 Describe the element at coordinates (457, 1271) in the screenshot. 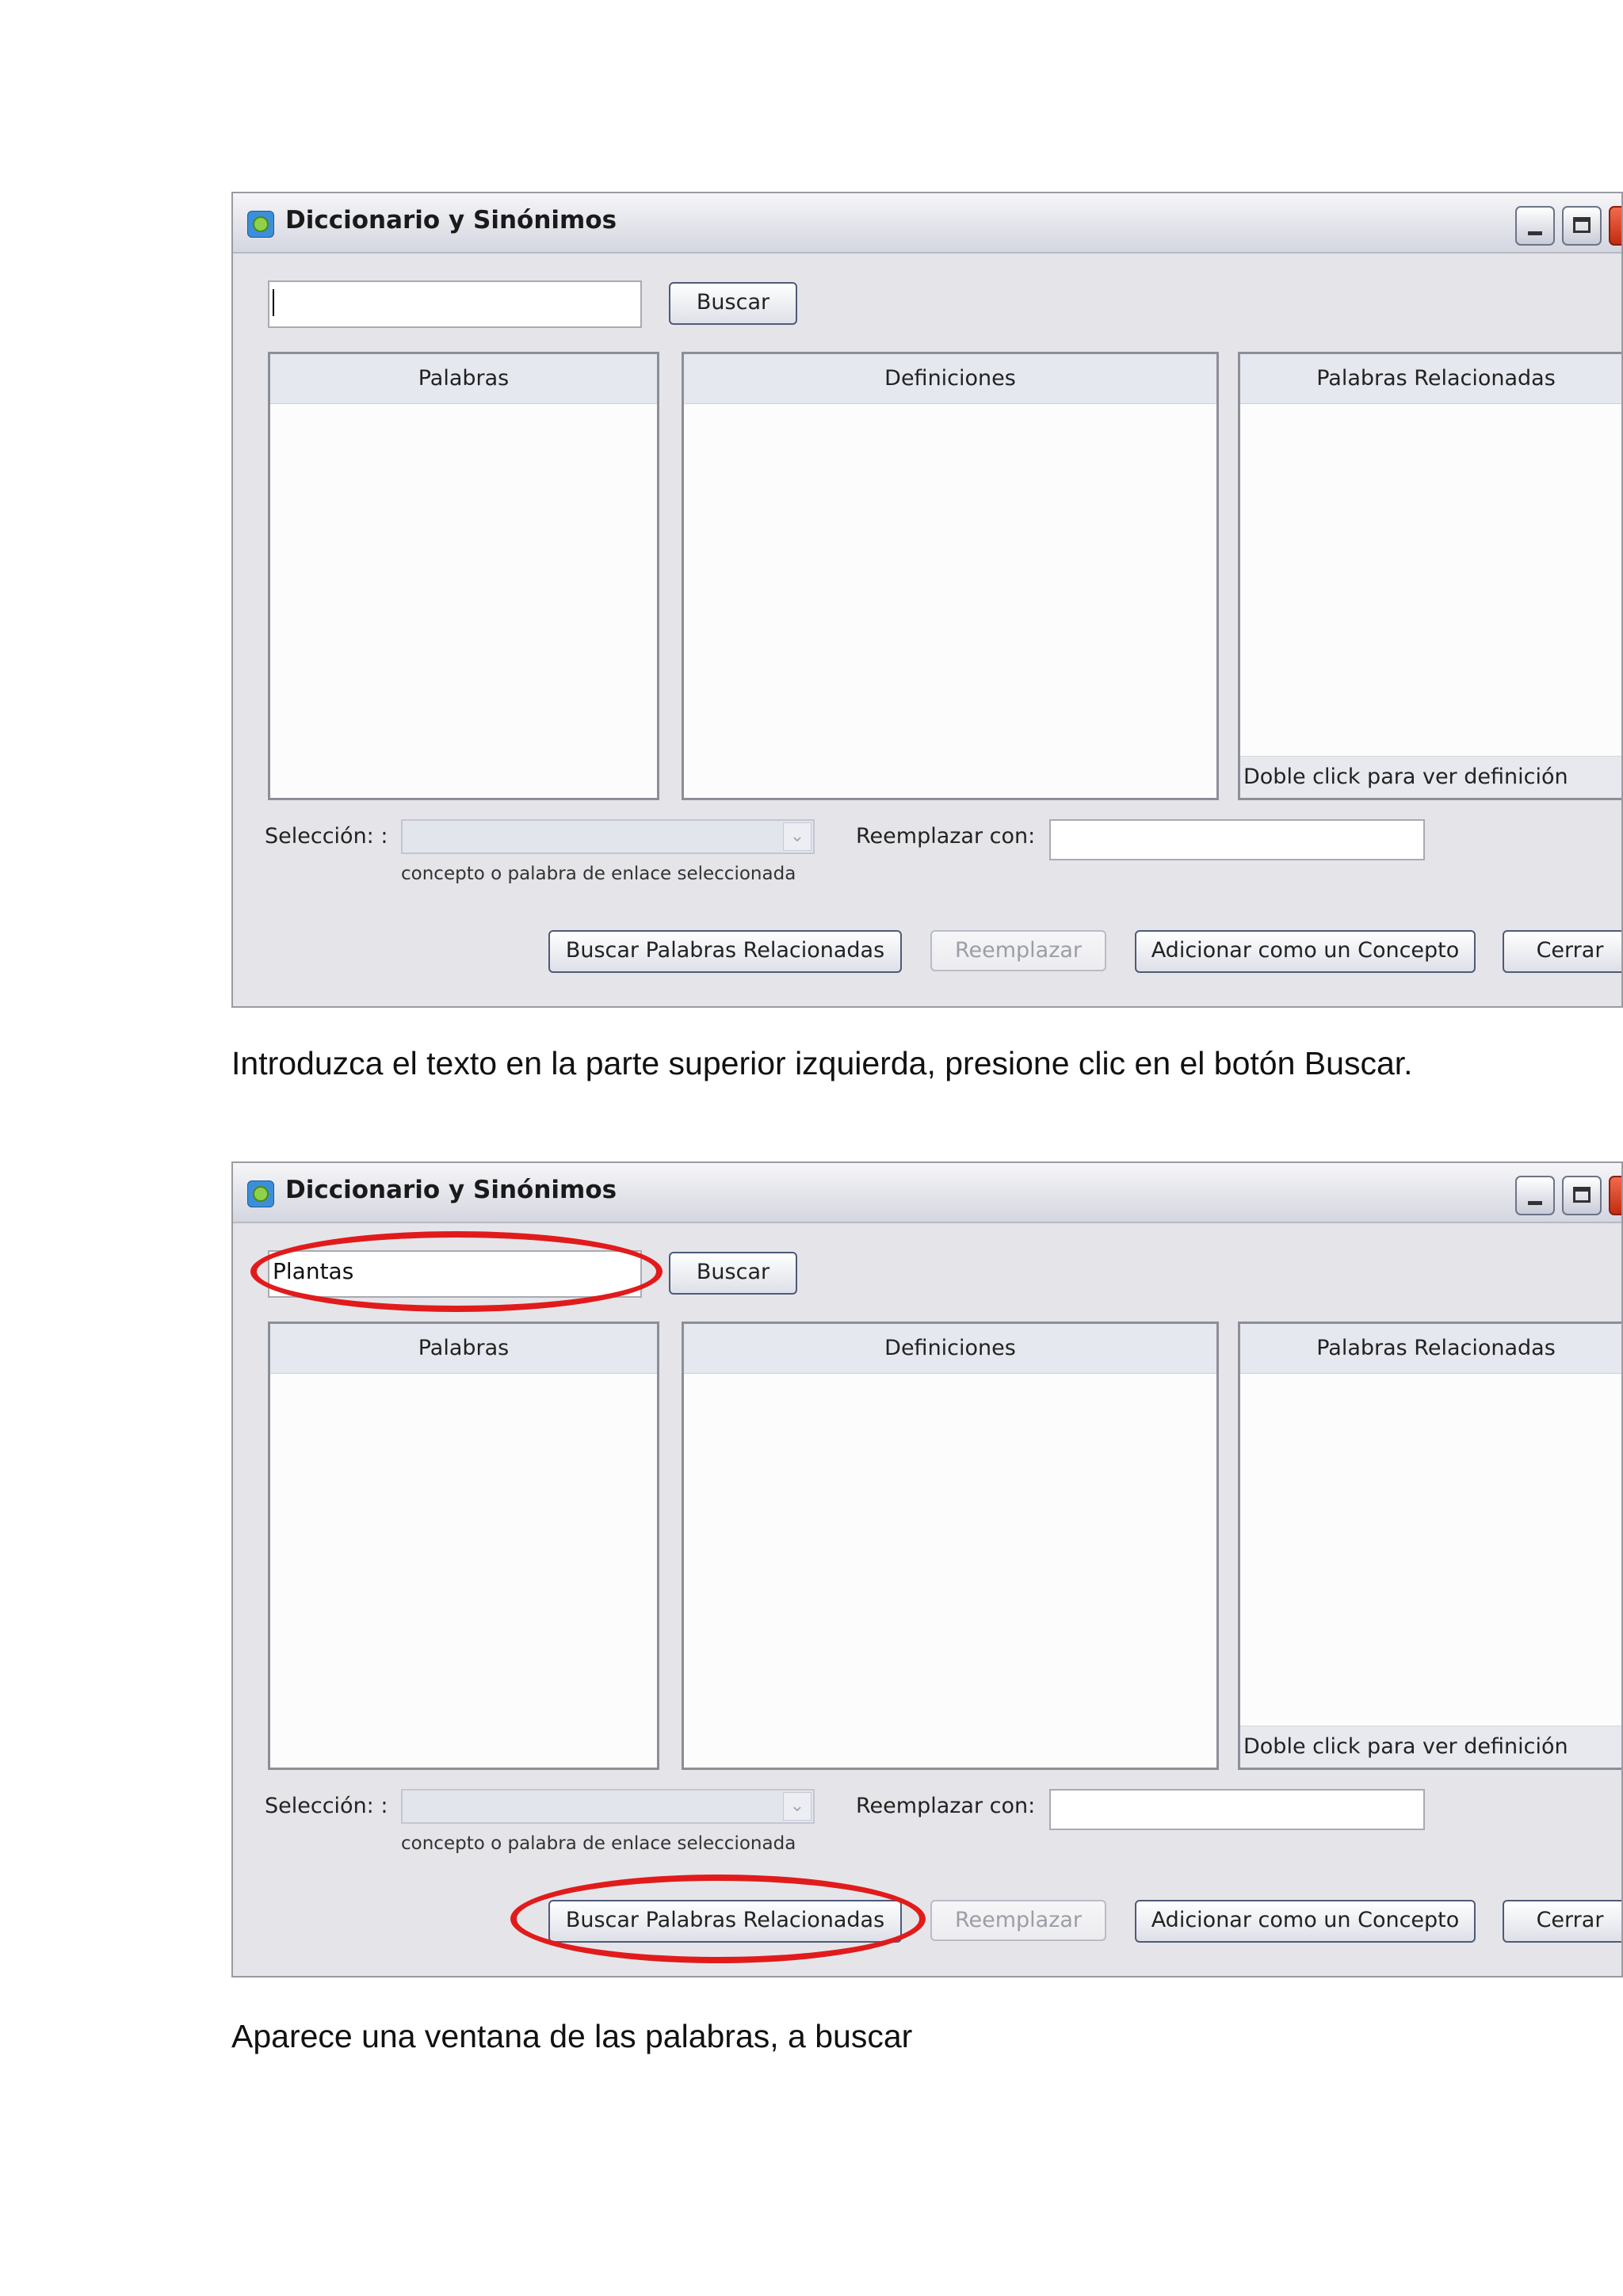

I see `search-input-highlight-ellipse` at that location.